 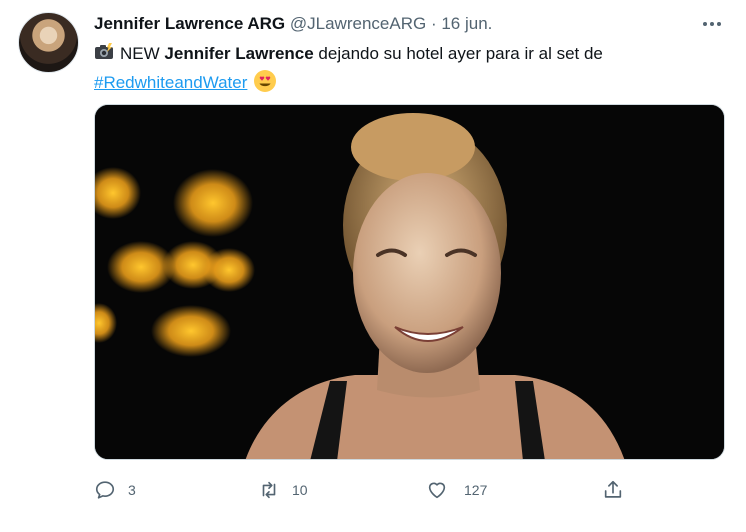 What do you see at coordinates (283, 490) in the screenshot?
I see `retweet-button: 10` at bounding box center [283, 490].